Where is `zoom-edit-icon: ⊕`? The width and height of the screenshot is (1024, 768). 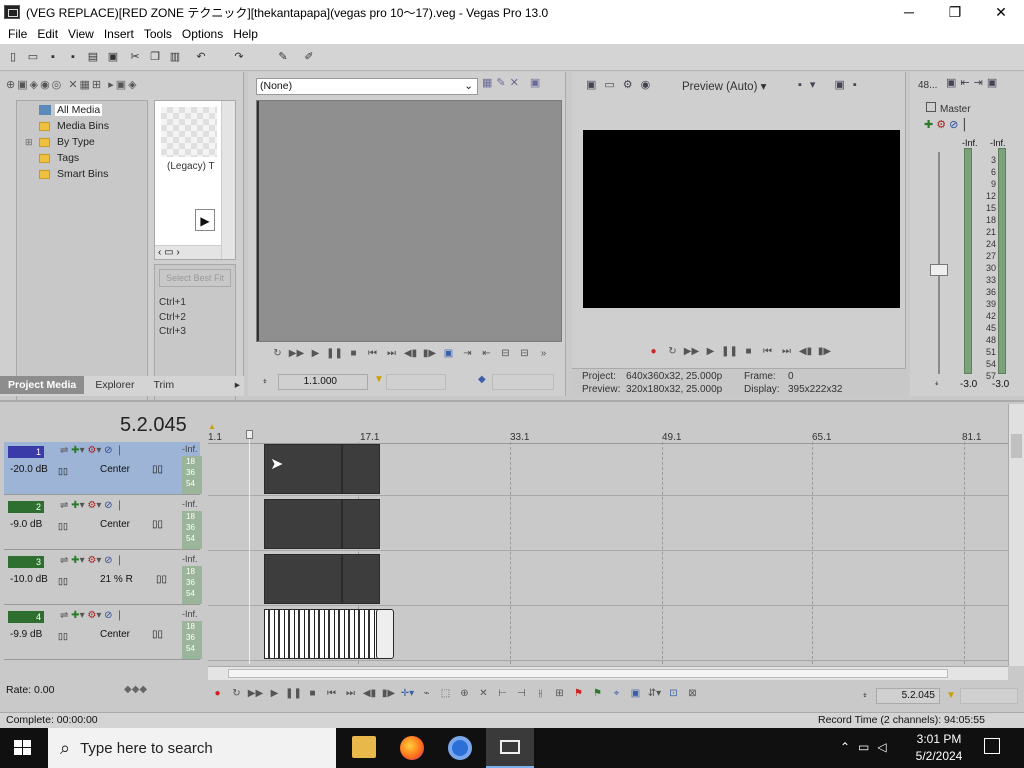
zoom-edit-icon: ⊕ is located at coordinates (464, 693).